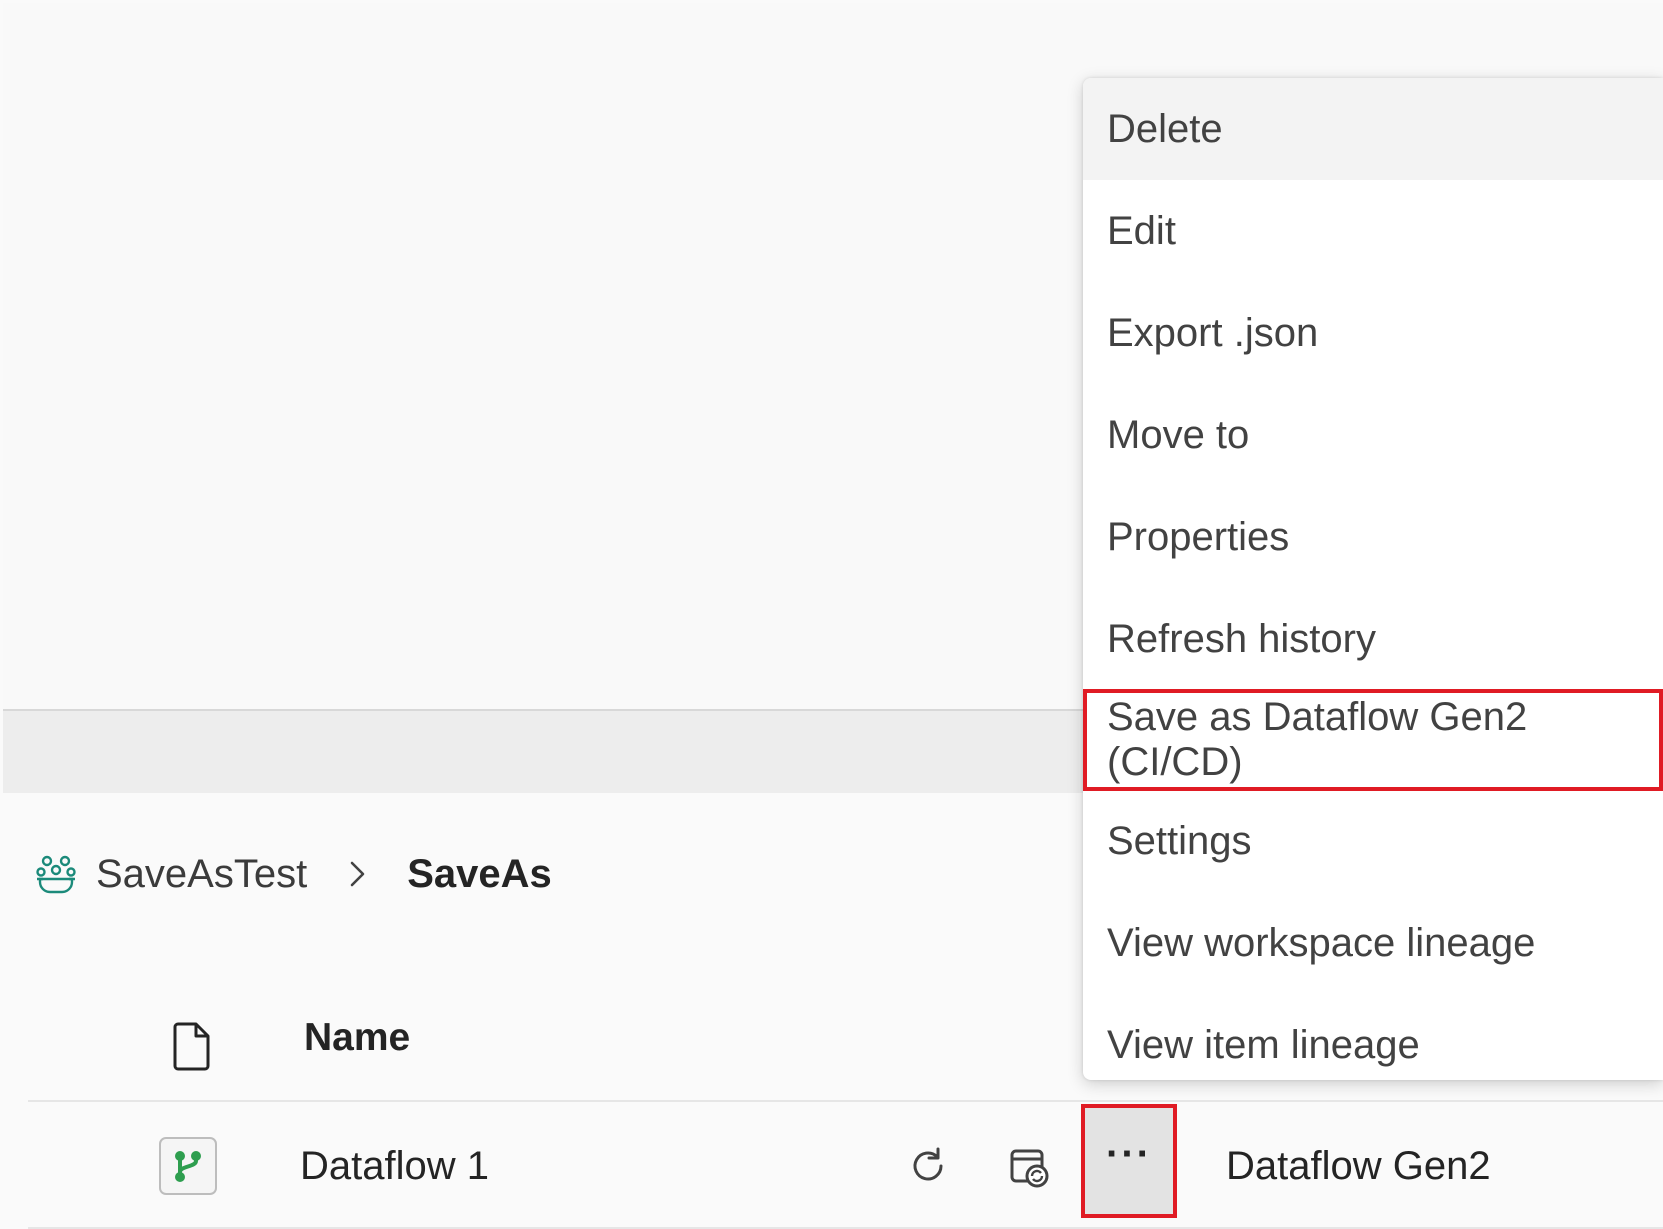 This screenshot has height=1229, width=1663. I want to click on menu-item-view-workspace-lineage: View workspace lineage, so click(1373, 943).